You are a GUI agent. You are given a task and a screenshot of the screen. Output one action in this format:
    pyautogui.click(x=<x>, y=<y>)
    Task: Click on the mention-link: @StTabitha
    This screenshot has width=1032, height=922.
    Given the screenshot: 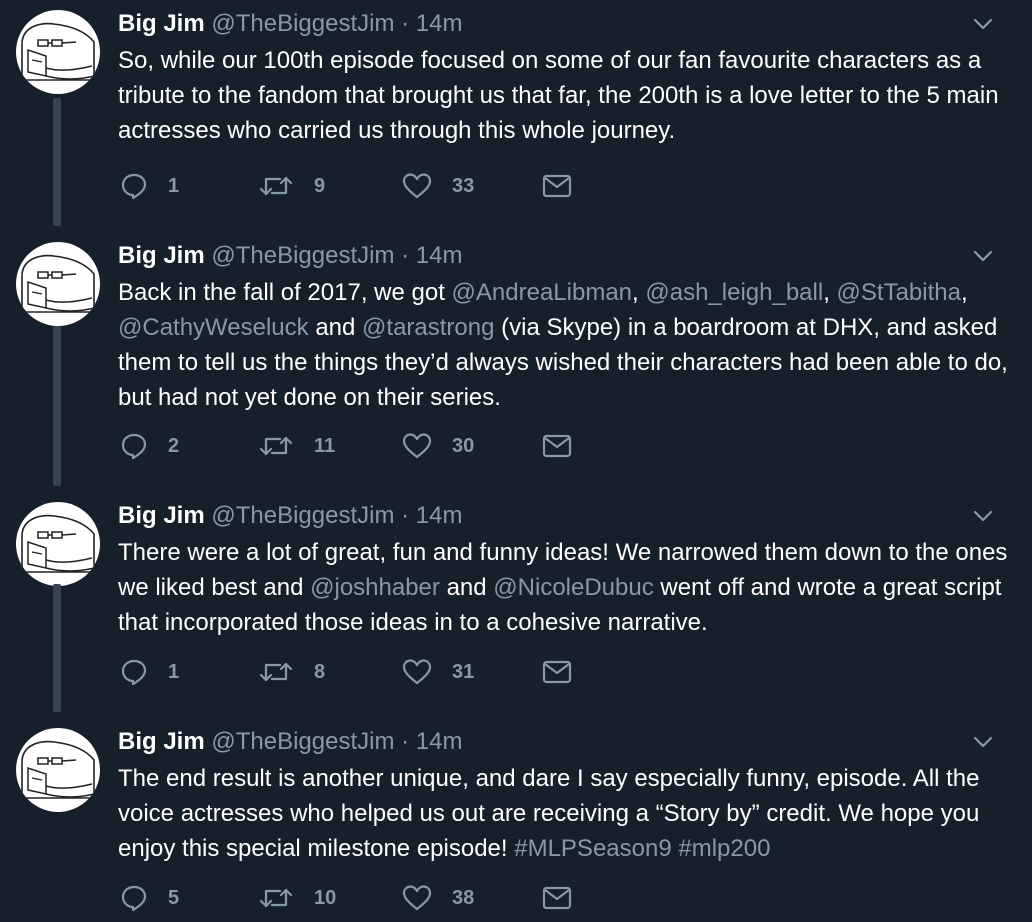 What is the action you would take?
    pyautogui.click(x=899, y=292)
    